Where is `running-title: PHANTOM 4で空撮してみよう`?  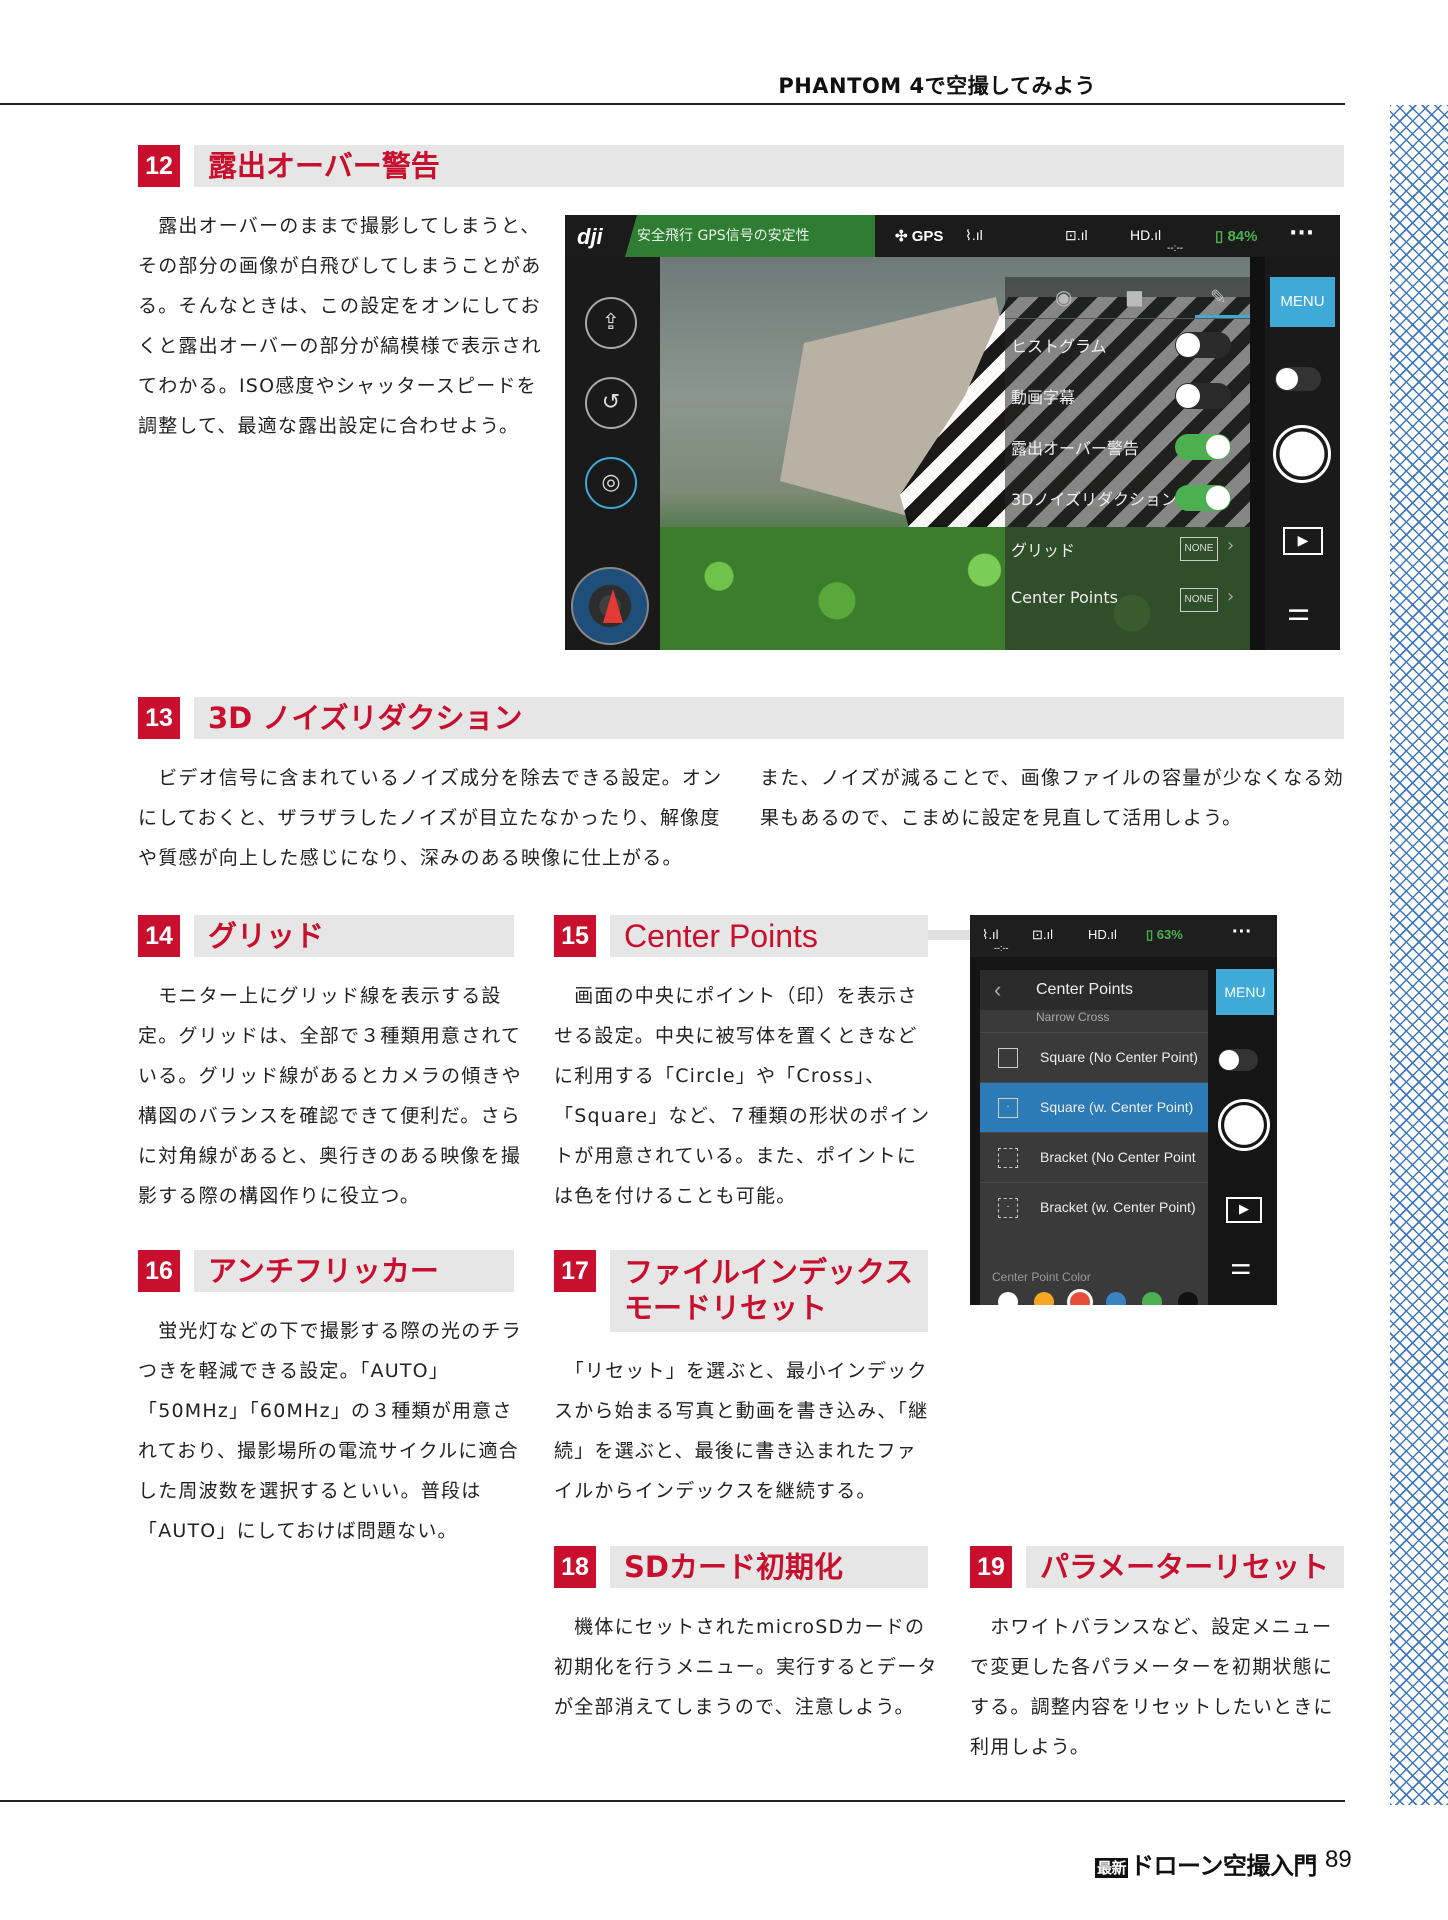
running-title: PHANTOM 4で空撮してみよう is located at coordinates (937, 86).